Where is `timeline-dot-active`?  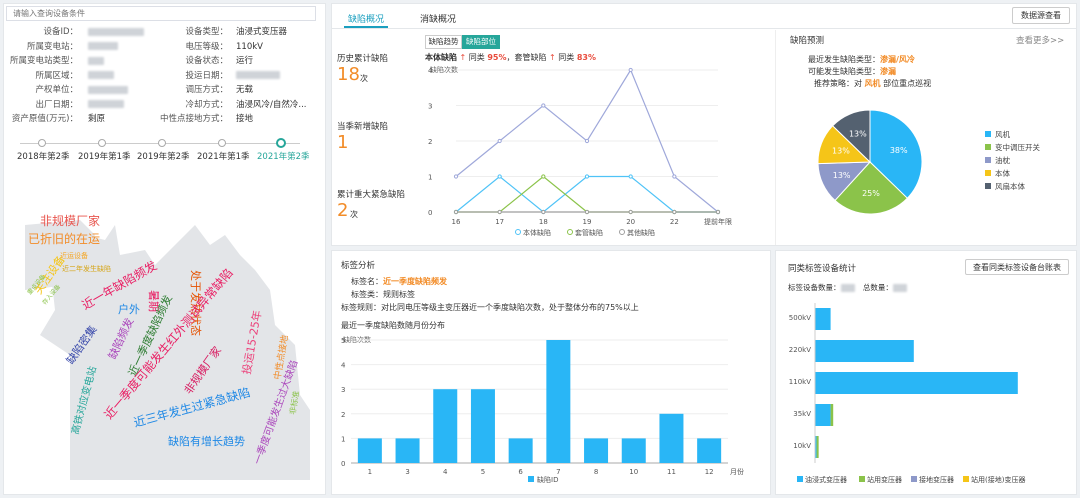 timeline-dot-active is located at coordinates (281, 143).